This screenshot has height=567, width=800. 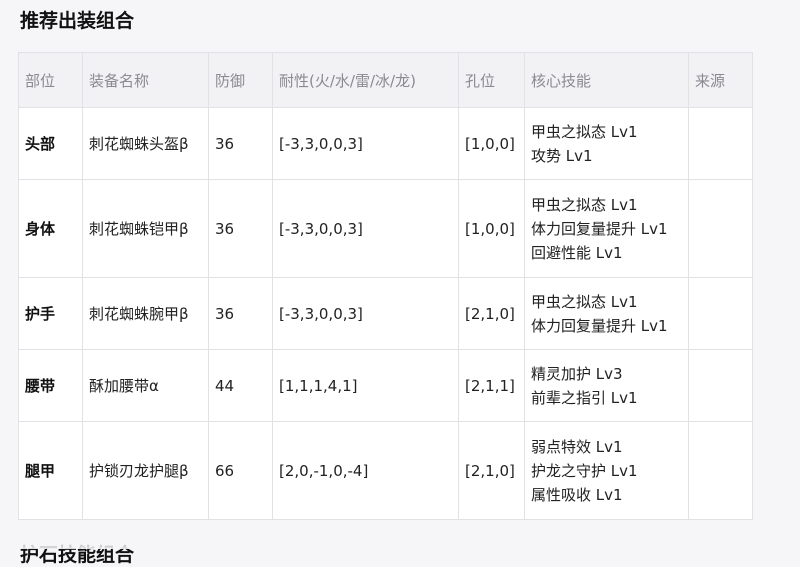 What do you see at coordinates (606, 143) in the screenshot?
I see `cell-skills: 甲虫之拟态 Lv1 攻势 Lv1` at bounding box center [606, 143].